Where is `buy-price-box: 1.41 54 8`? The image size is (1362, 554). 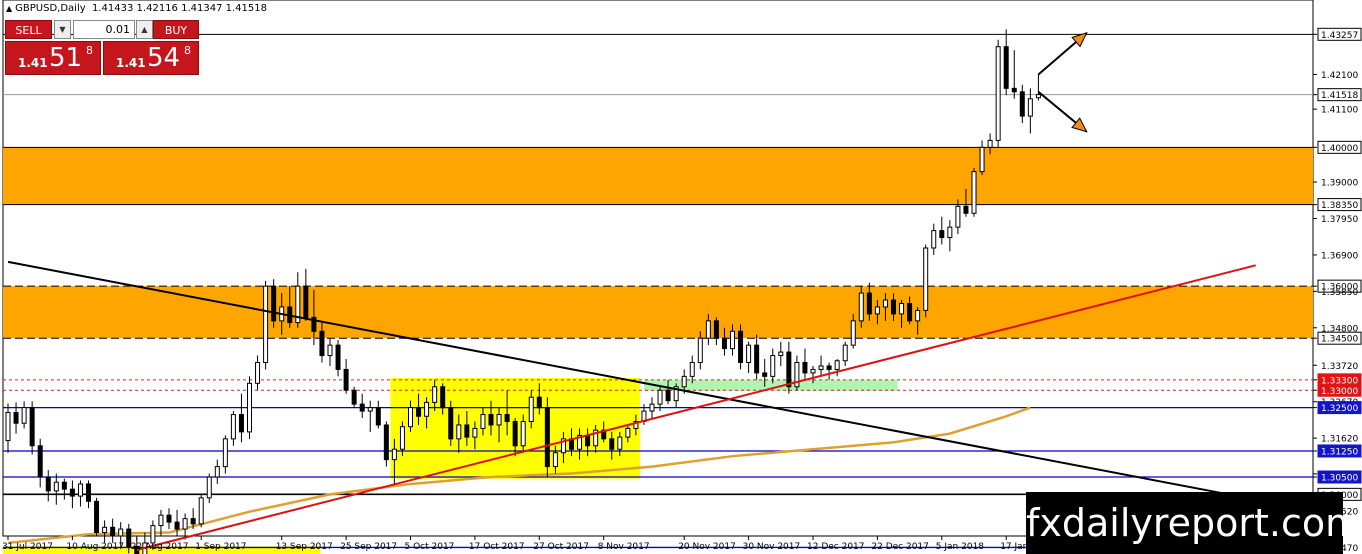 buy-price-box: 1.41 54 8 is located at coordinates (151, 58).